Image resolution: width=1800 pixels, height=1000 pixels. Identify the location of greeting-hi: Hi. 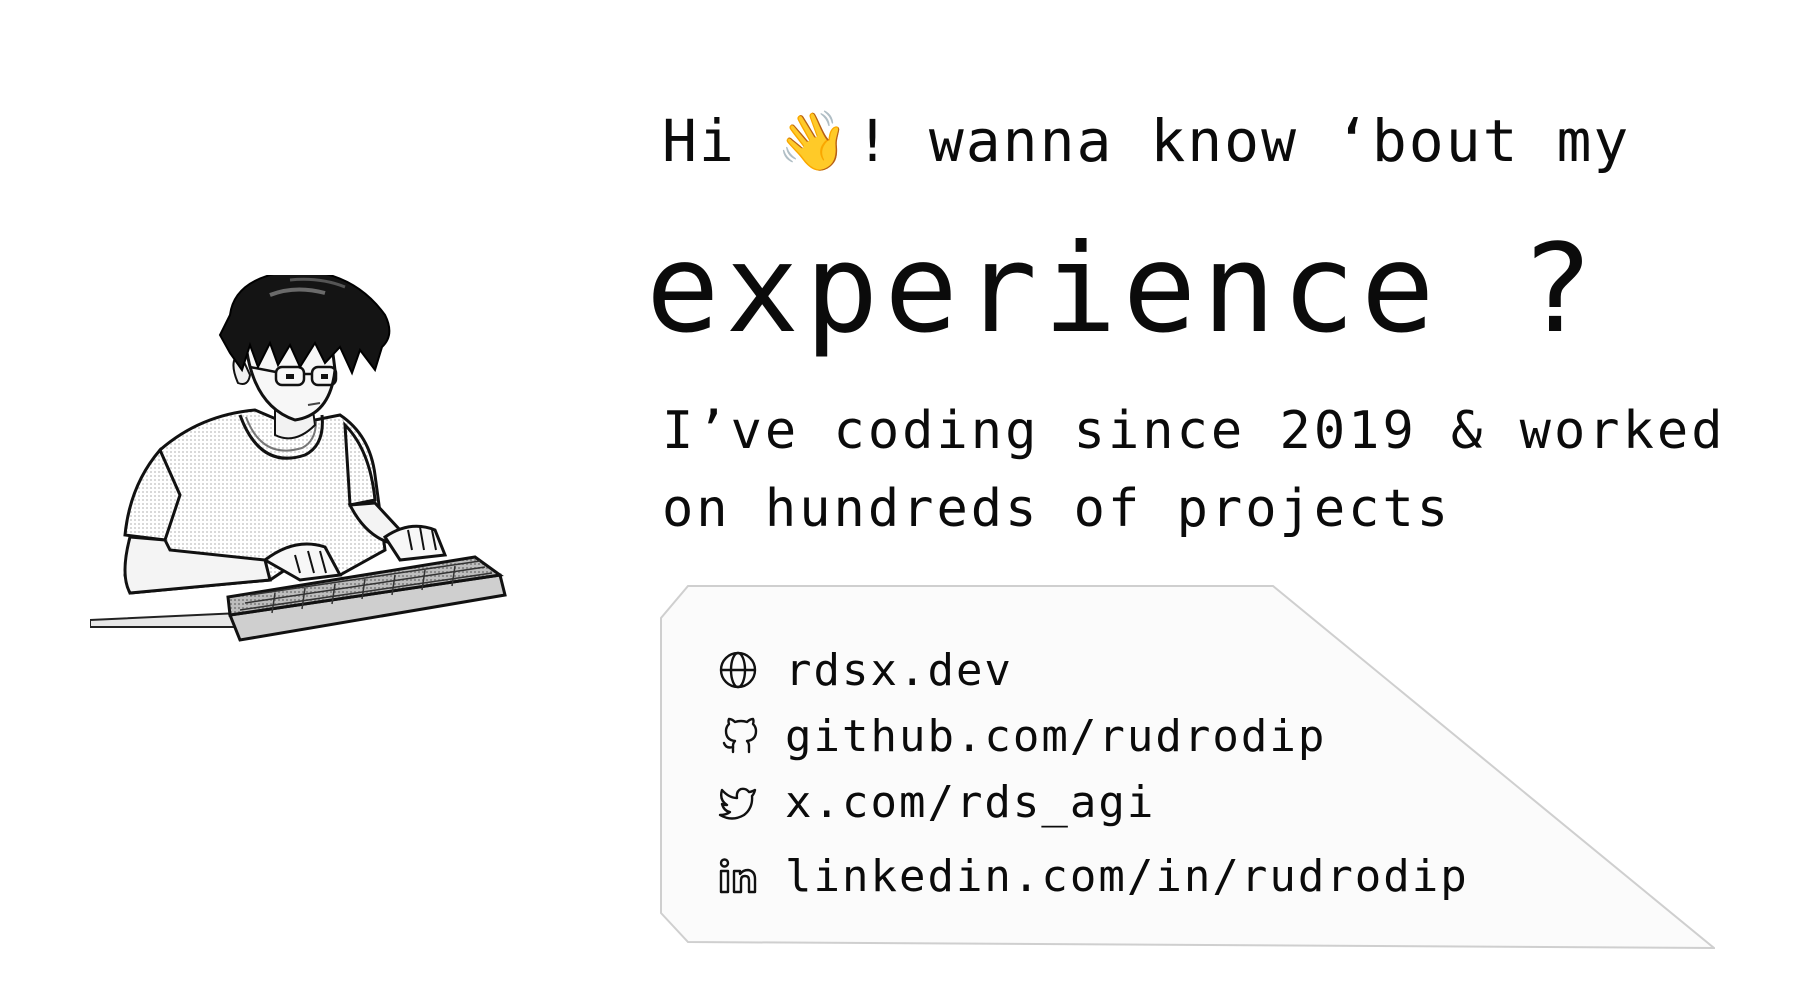
(699, 141).